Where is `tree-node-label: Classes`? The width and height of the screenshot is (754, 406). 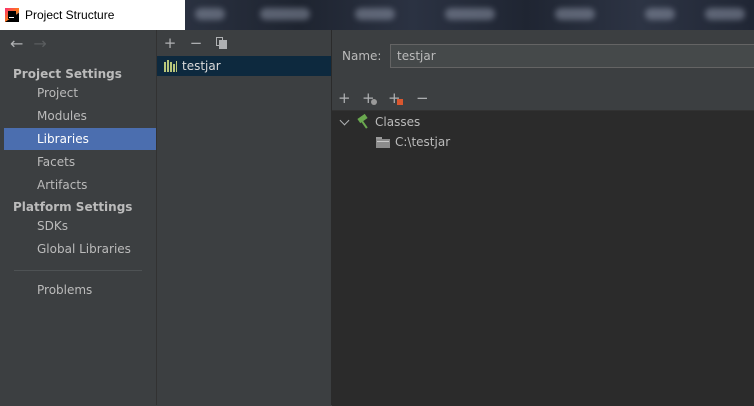 tree-node-label: Classes is located at coordinates (398, 122).